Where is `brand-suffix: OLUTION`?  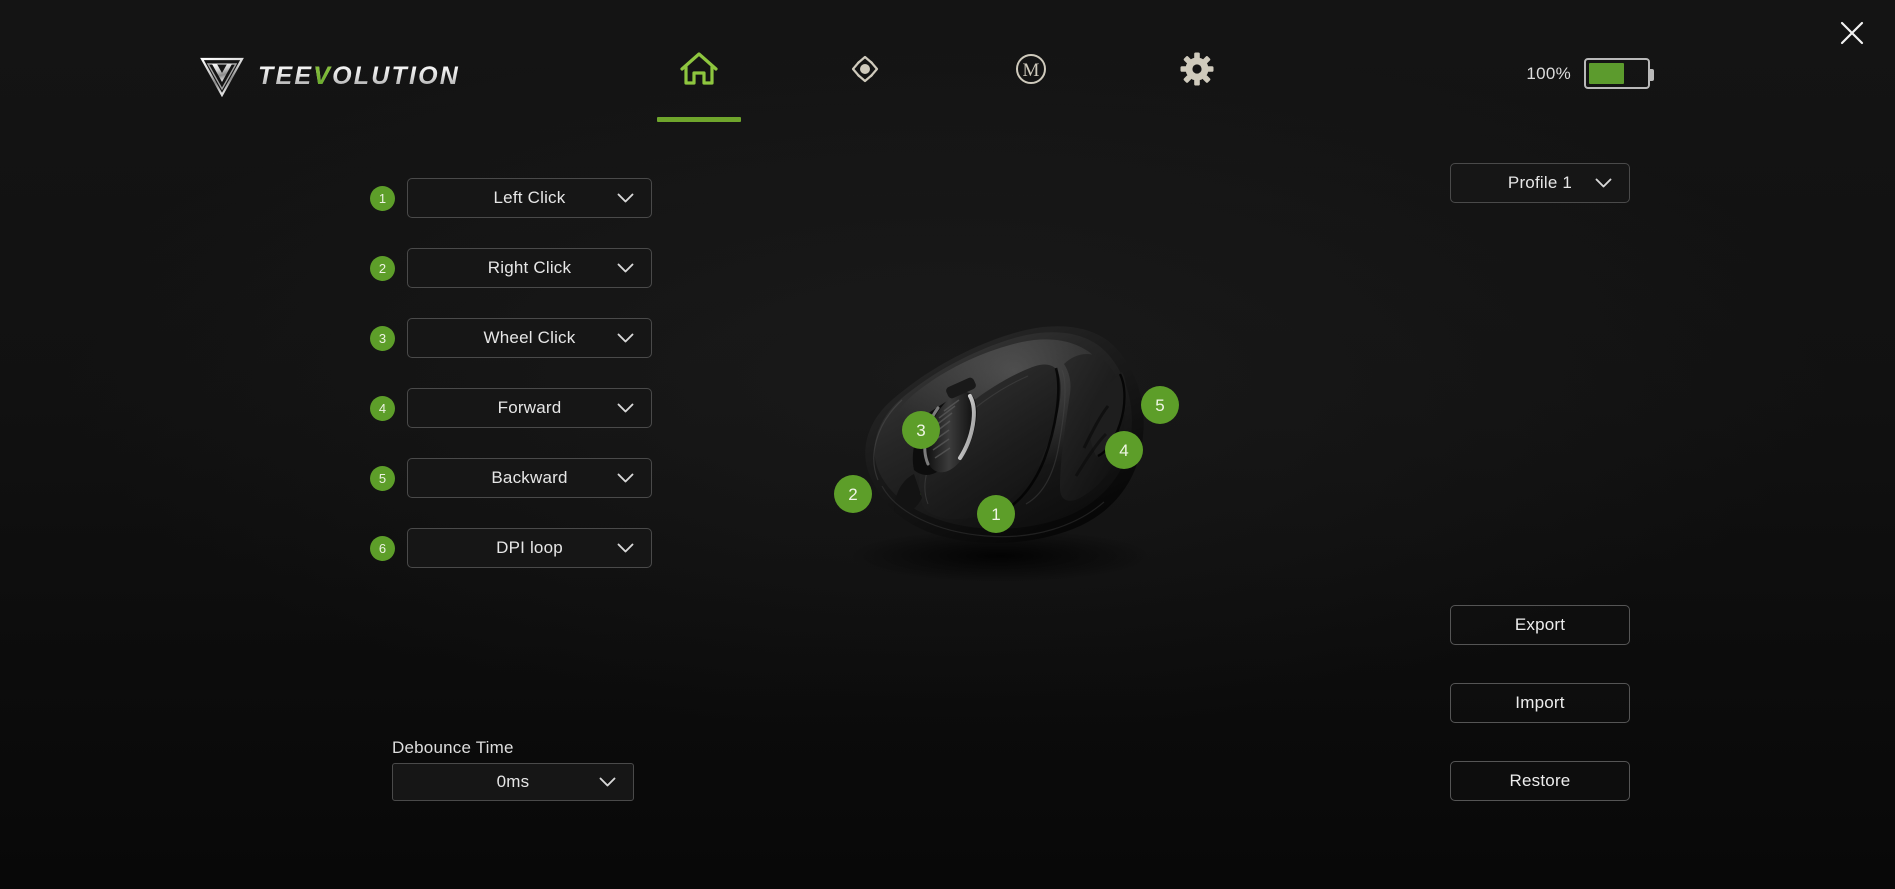
brand-suffix: OLUTION is located at coordinates (396, 75).